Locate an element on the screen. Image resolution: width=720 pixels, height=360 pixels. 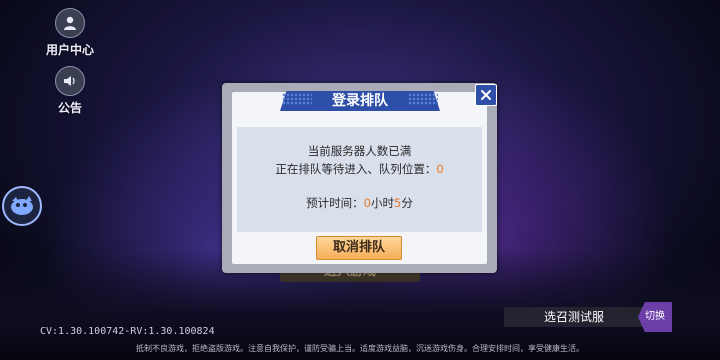
minutes-unit: 分 is located at coordinates (407, 203).